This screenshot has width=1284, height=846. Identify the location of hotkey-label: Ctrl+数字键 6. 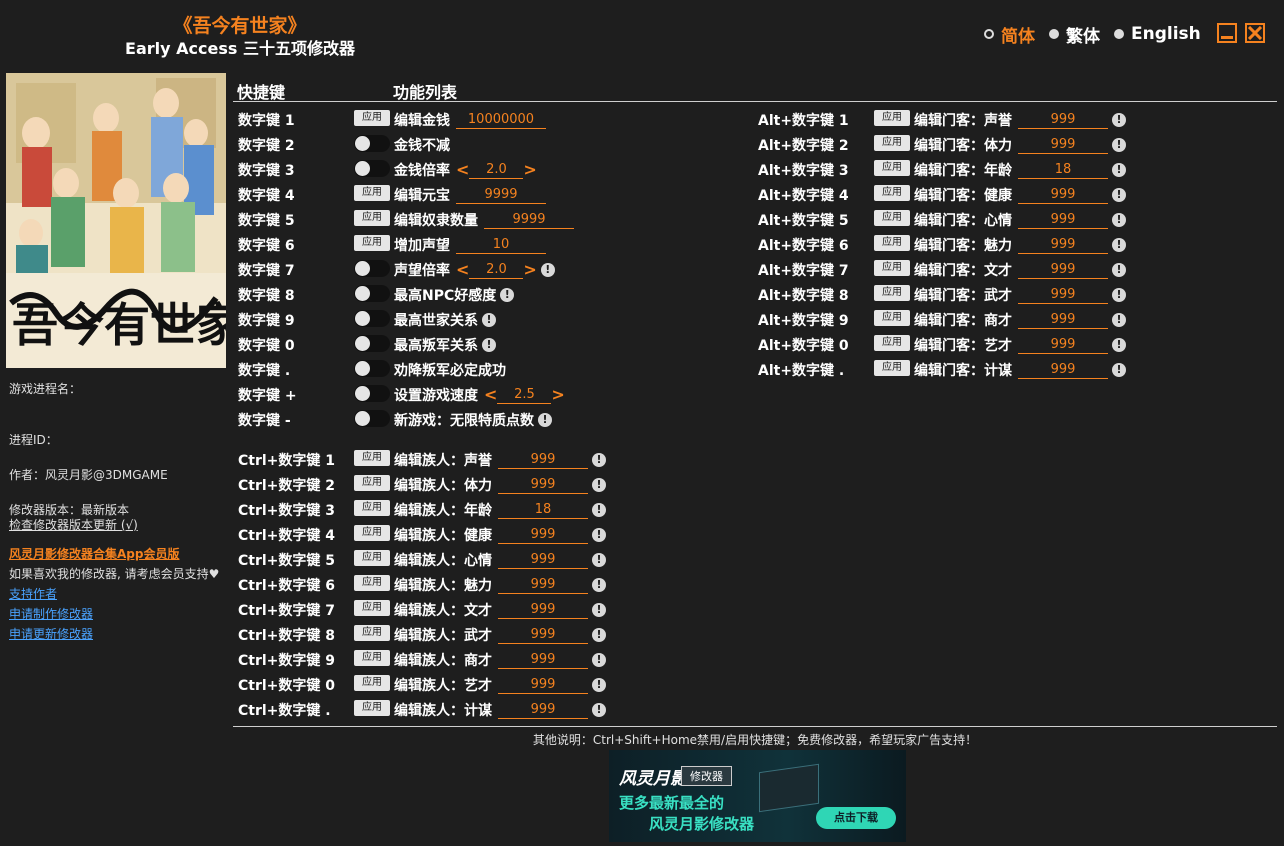
(287, 586).